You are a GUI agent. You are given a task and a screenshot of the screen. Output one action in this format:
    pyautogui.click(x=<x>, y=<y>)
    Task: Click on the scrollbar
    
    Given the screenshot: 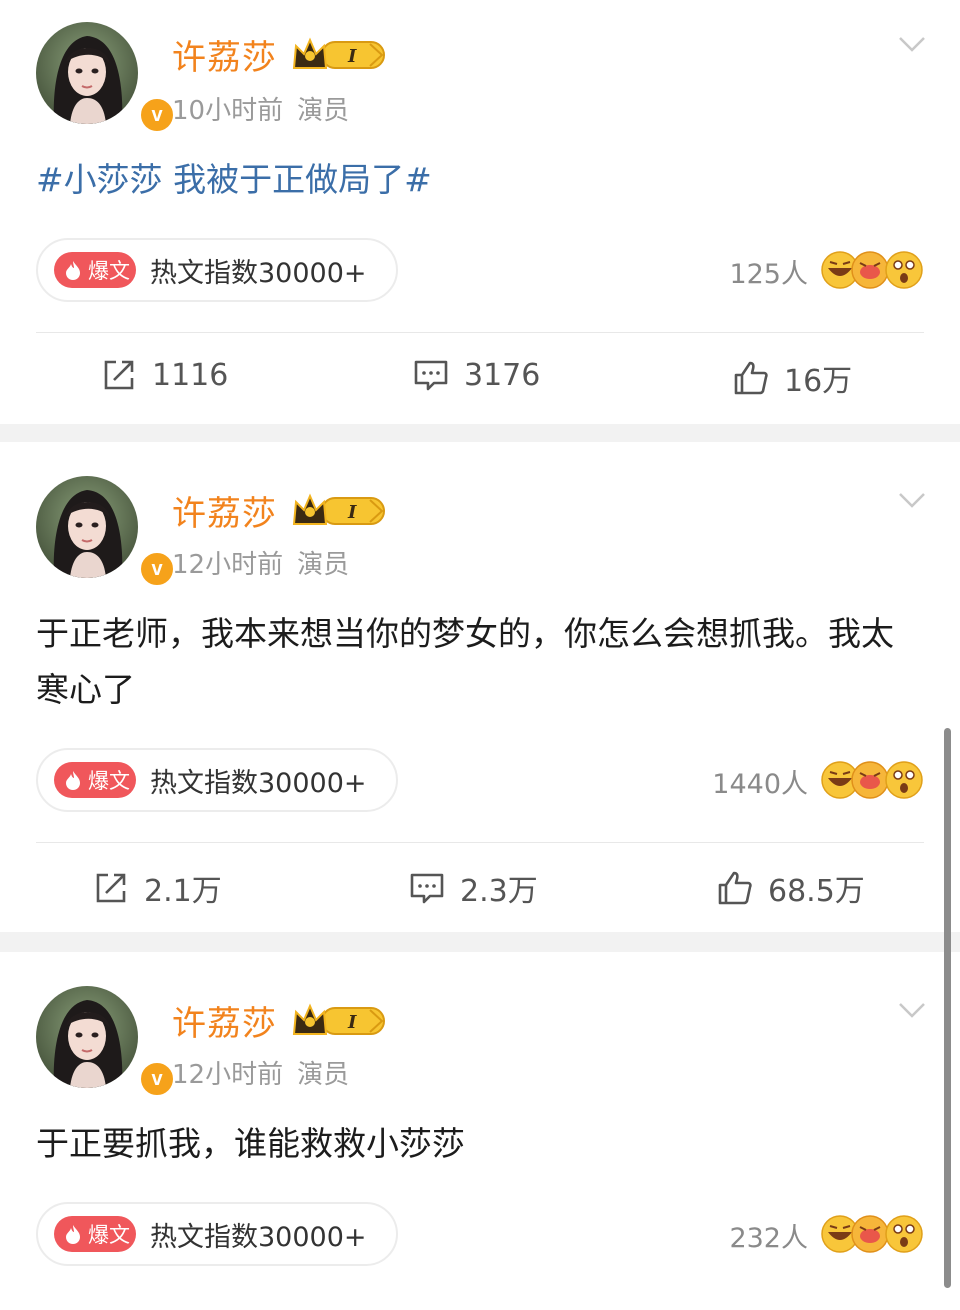 What is the action you would take?
    pyautogui.click(x=947, y=1008)
    